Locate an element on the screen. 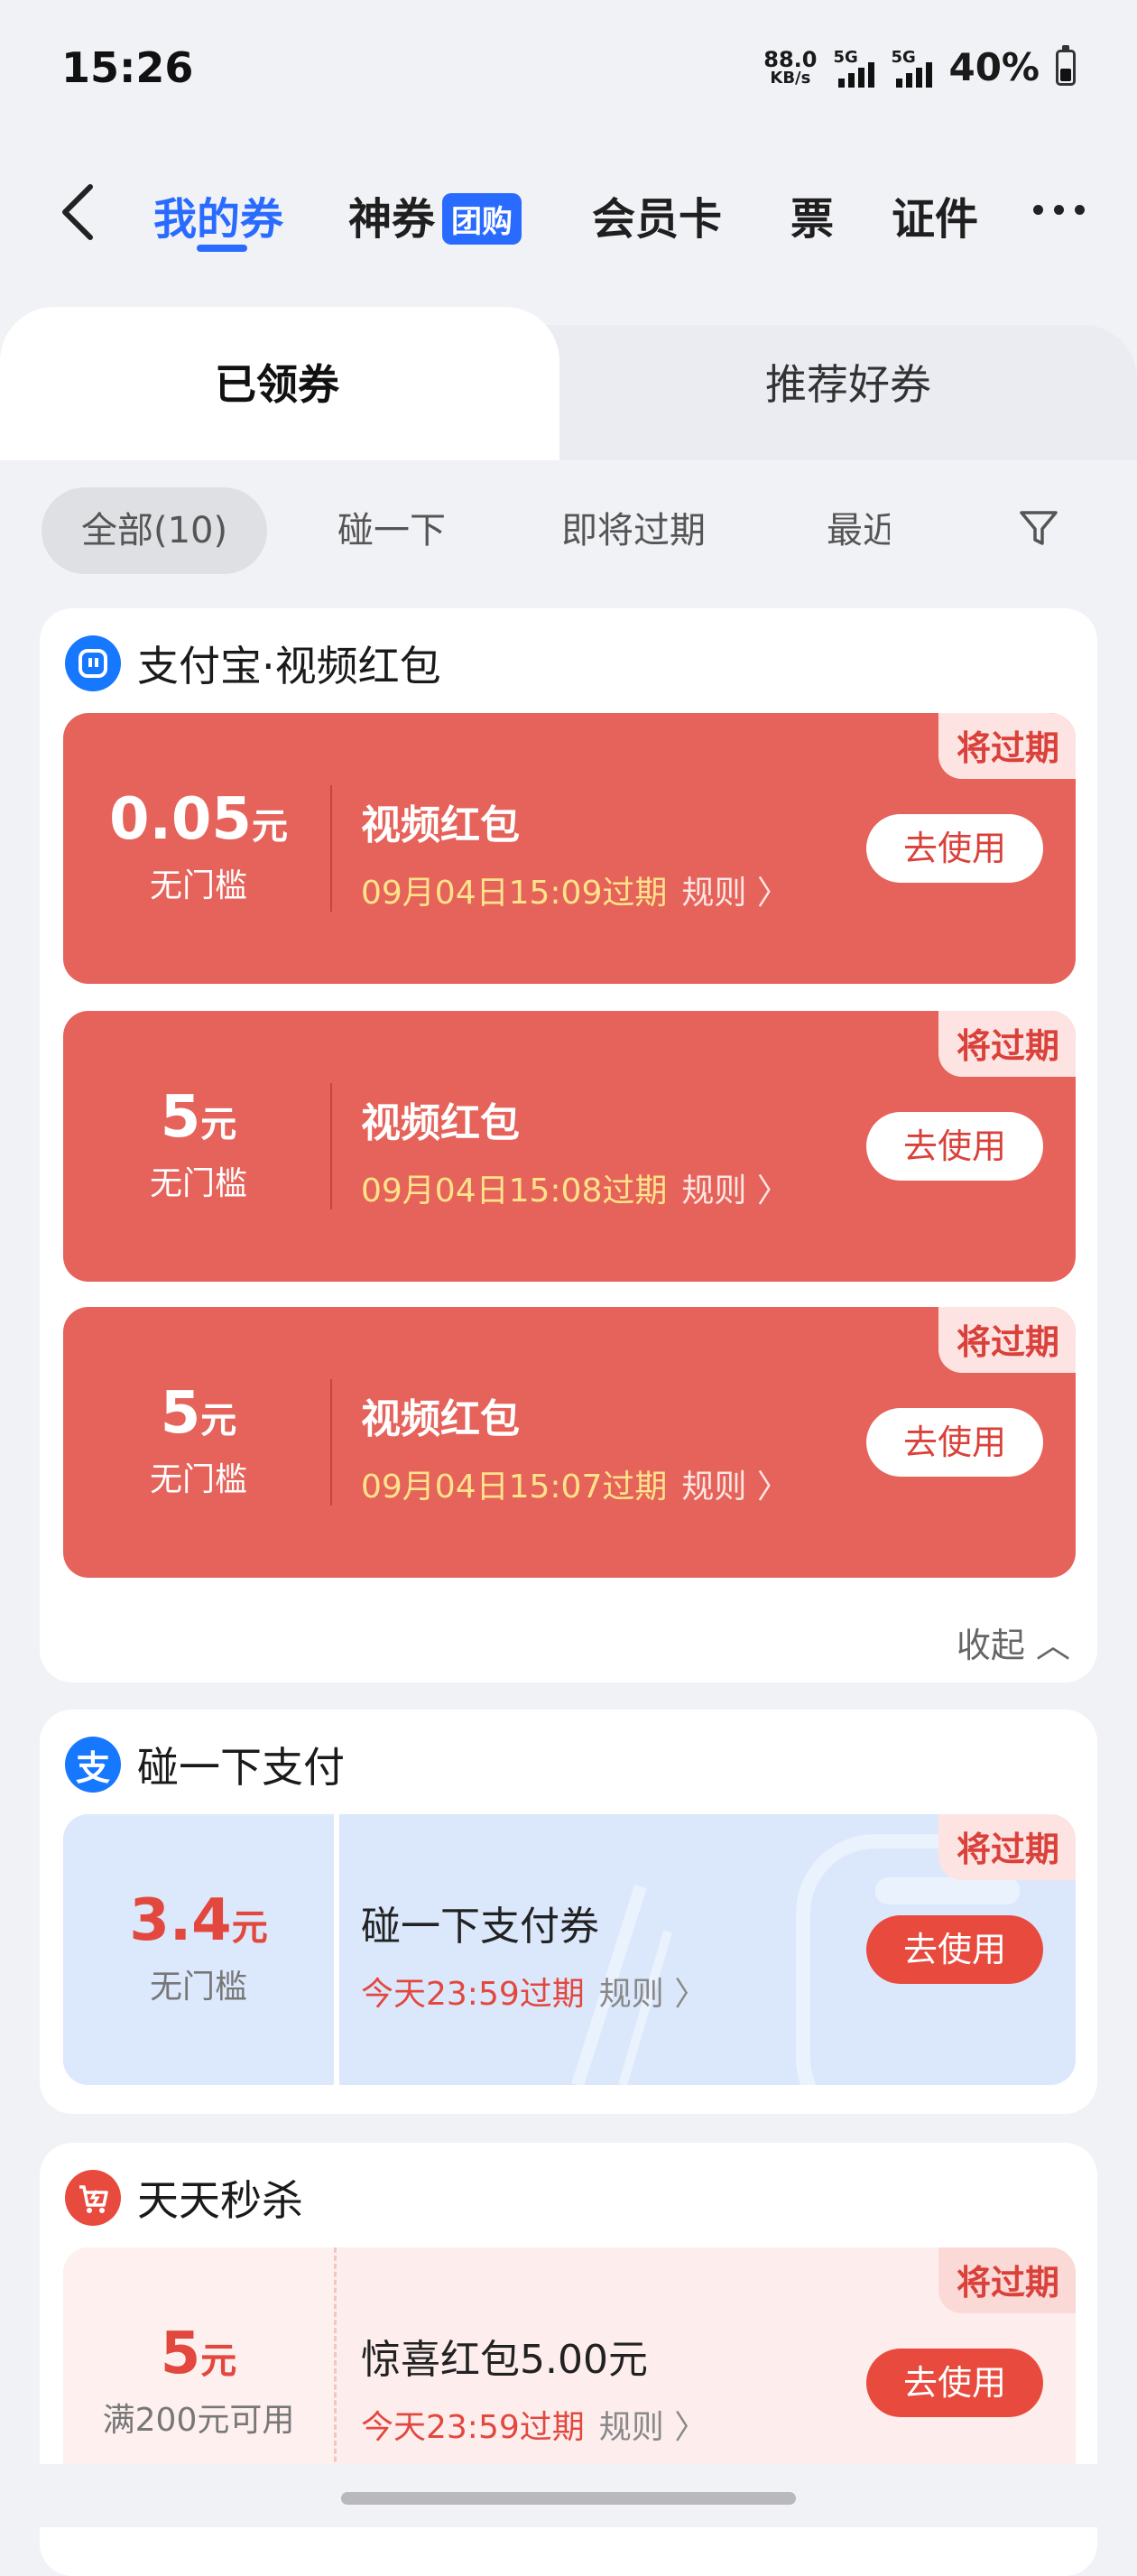 This screenshot has width=1137, height=2576. group-buy-badge: 团购 is located at coordinates (482, 219).